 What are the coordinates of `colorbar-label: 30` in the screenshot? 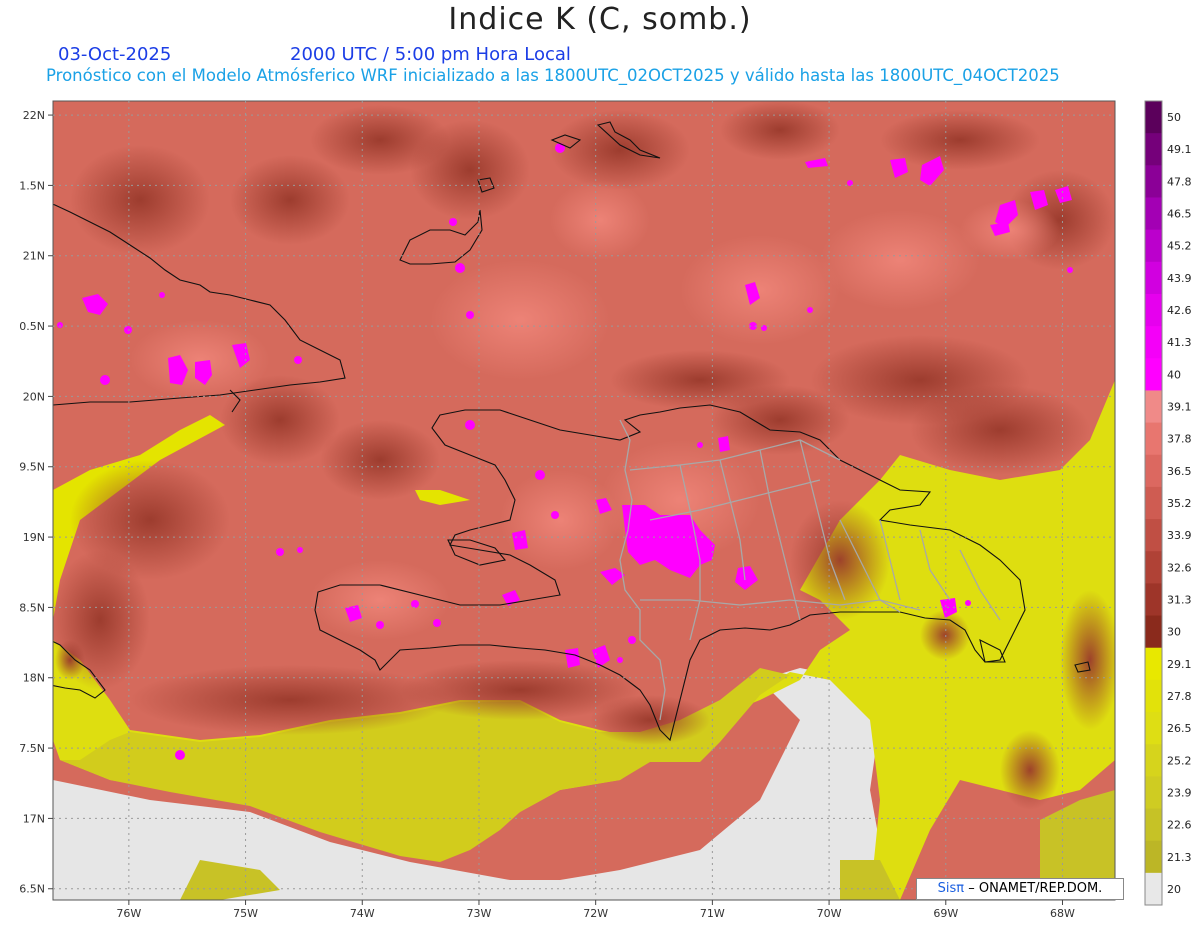 It's located at (1174, 632).